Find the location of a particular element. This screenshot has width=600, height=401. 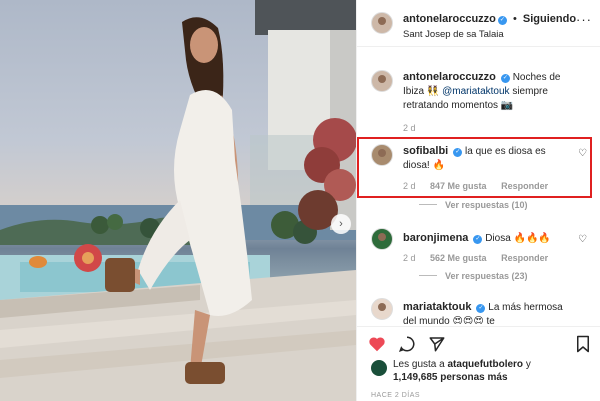

caption-meta: 2 d is located at coordinates (415, 128).